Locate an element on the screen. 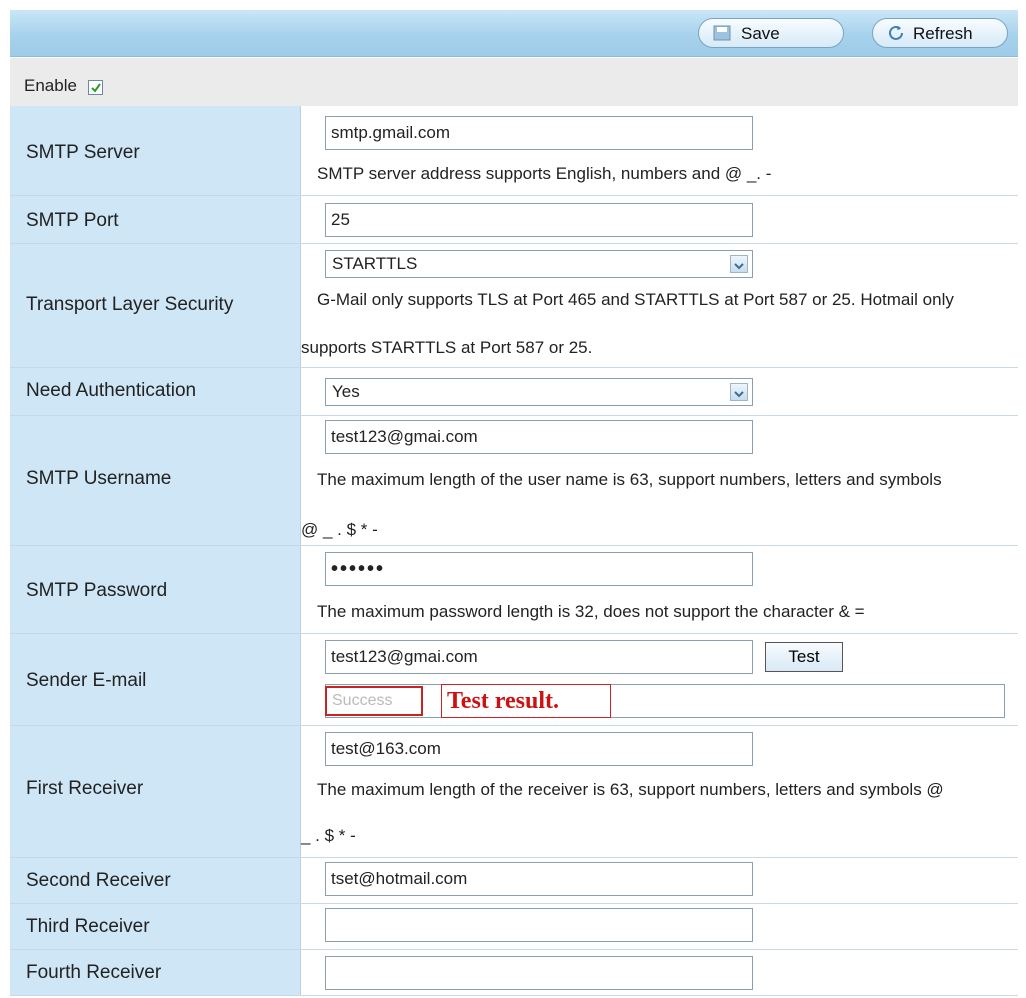 The image size is (1026, 998). smtp-port-input: 25 is located at coordinates (539, 220).